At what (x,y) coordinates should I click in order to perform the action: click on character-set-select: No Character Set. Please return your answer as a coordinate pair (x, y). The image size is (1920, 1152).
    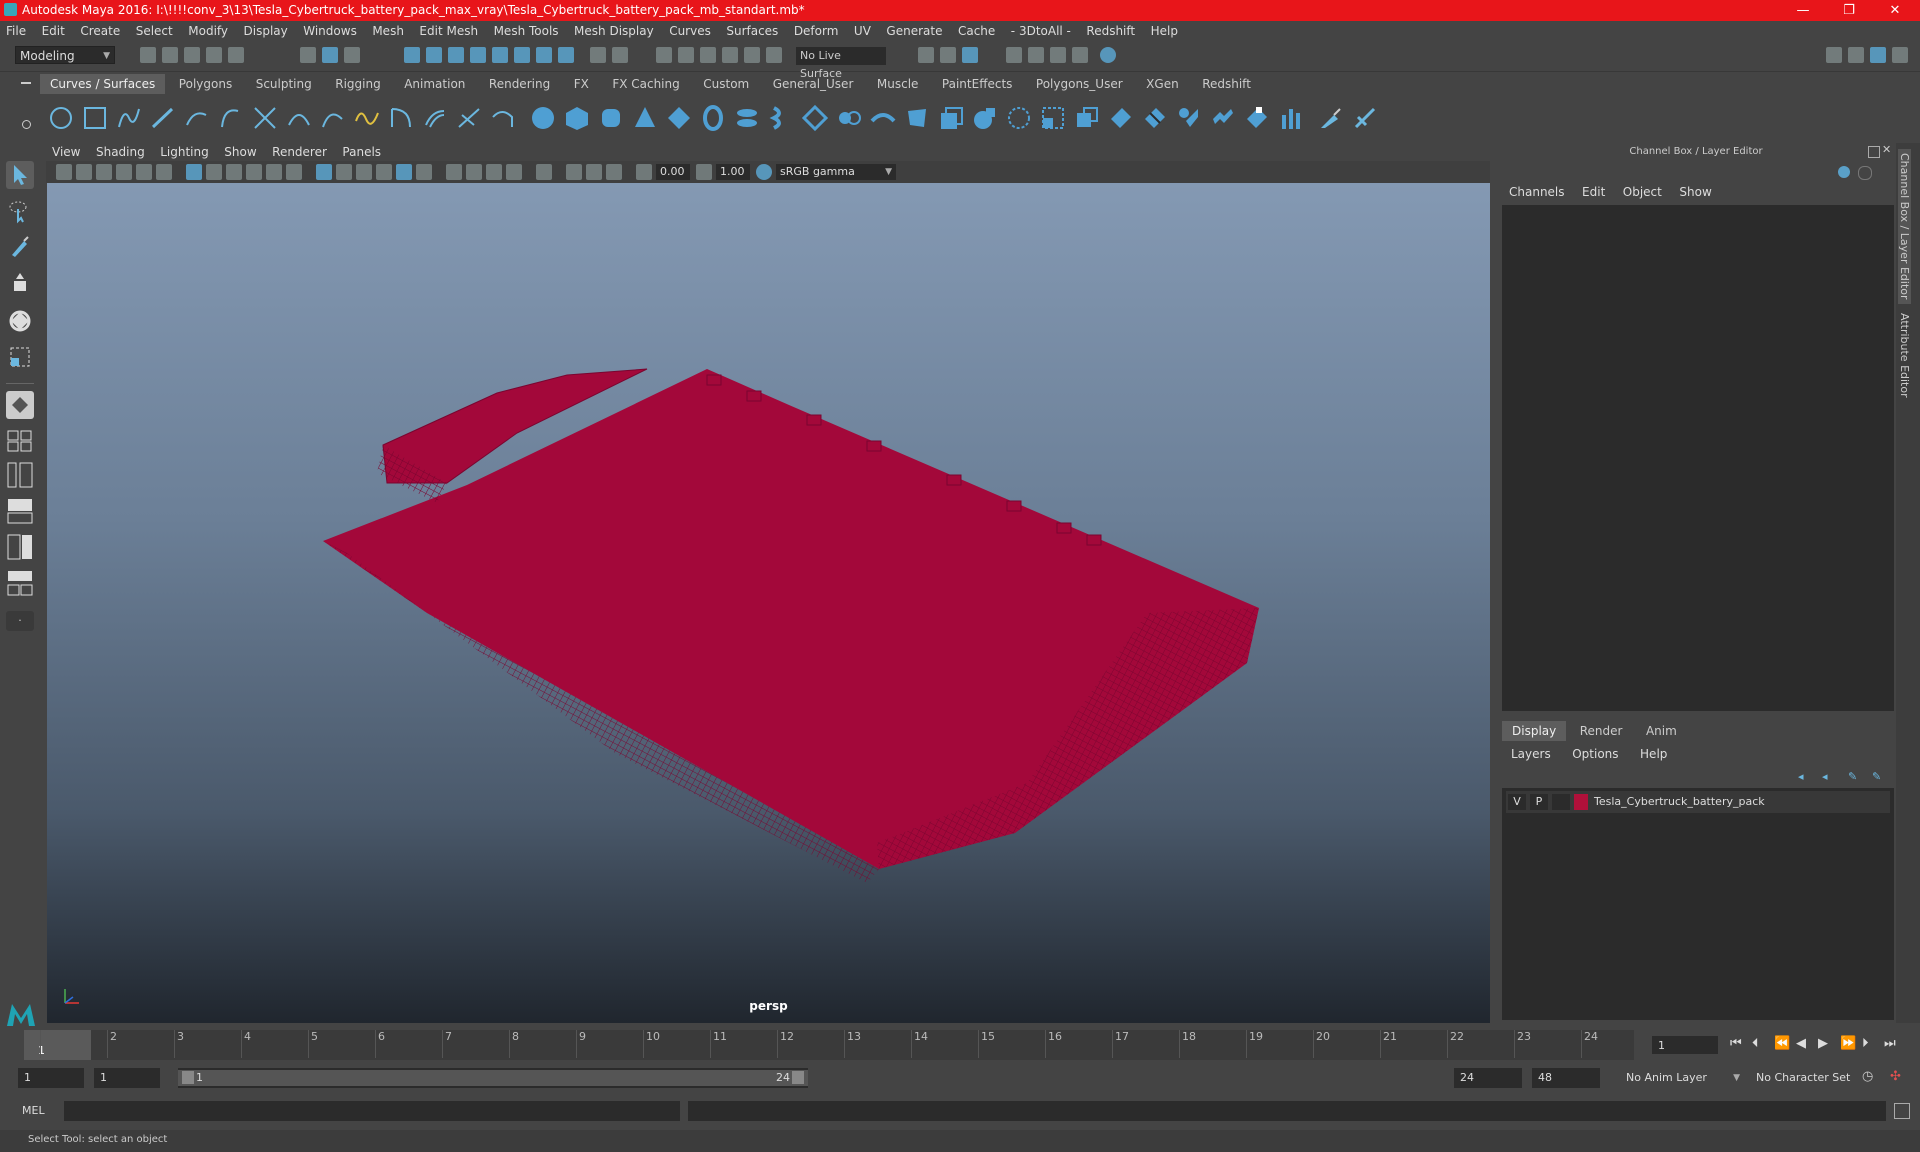
    Looking at the image, I should click on (1810, 1078).